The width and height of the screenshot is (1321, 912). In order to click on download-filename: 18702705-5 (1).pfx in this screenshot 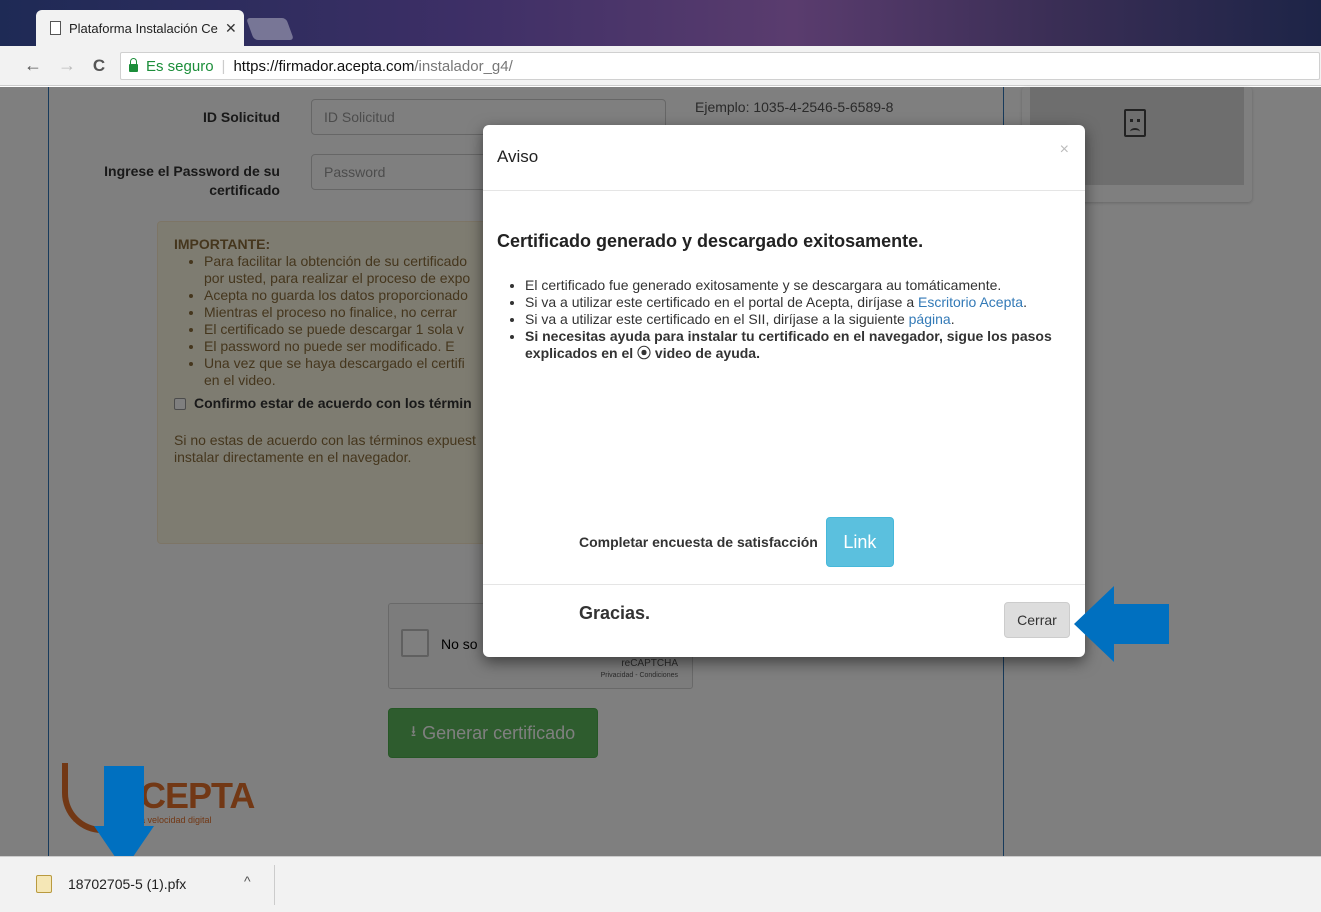, I will do `click(127, 884)`.